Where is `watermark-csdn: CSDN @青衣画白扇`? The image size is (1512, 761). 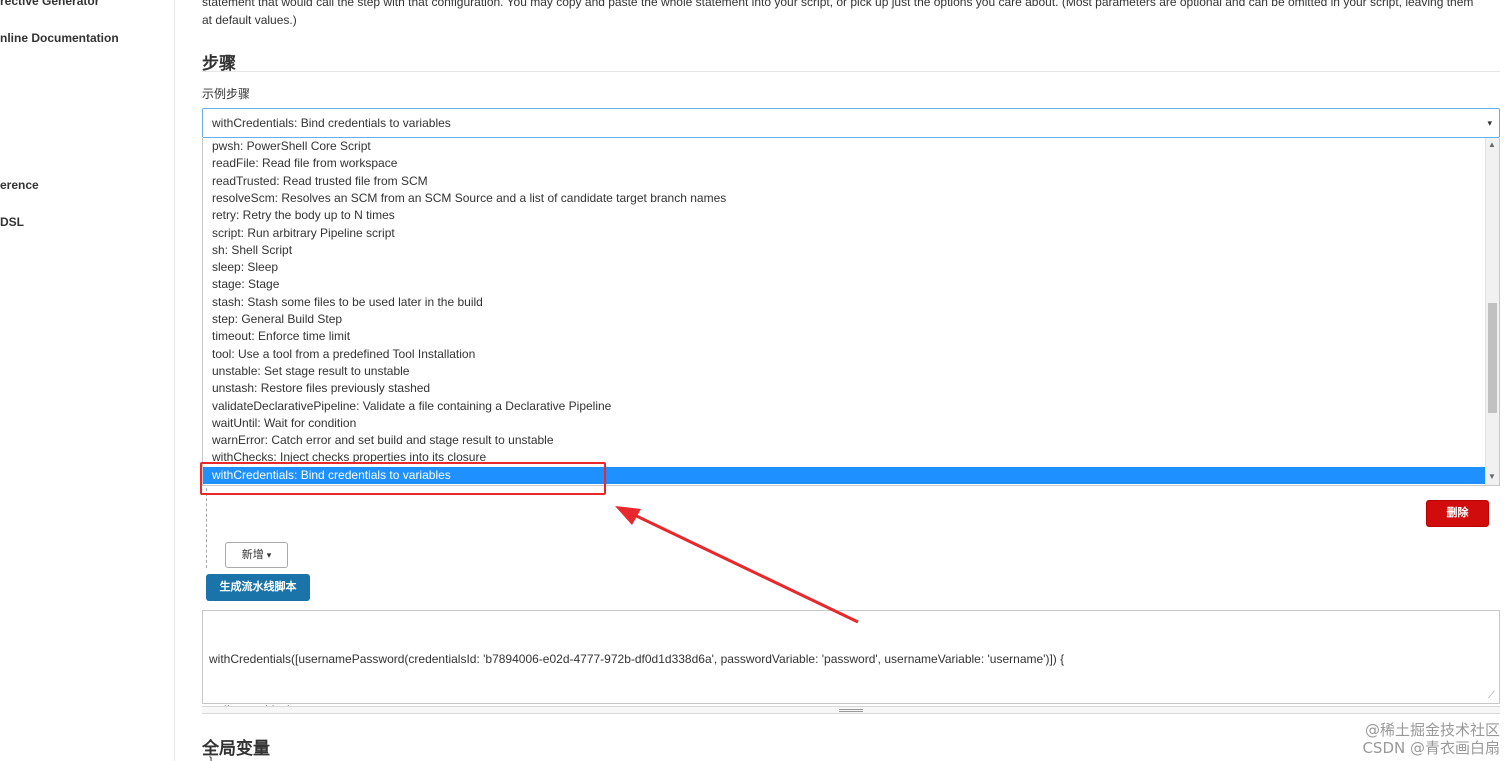 watermark-csdn: CSDN @青衣画白扇 is located at coordinates (1431, 748).